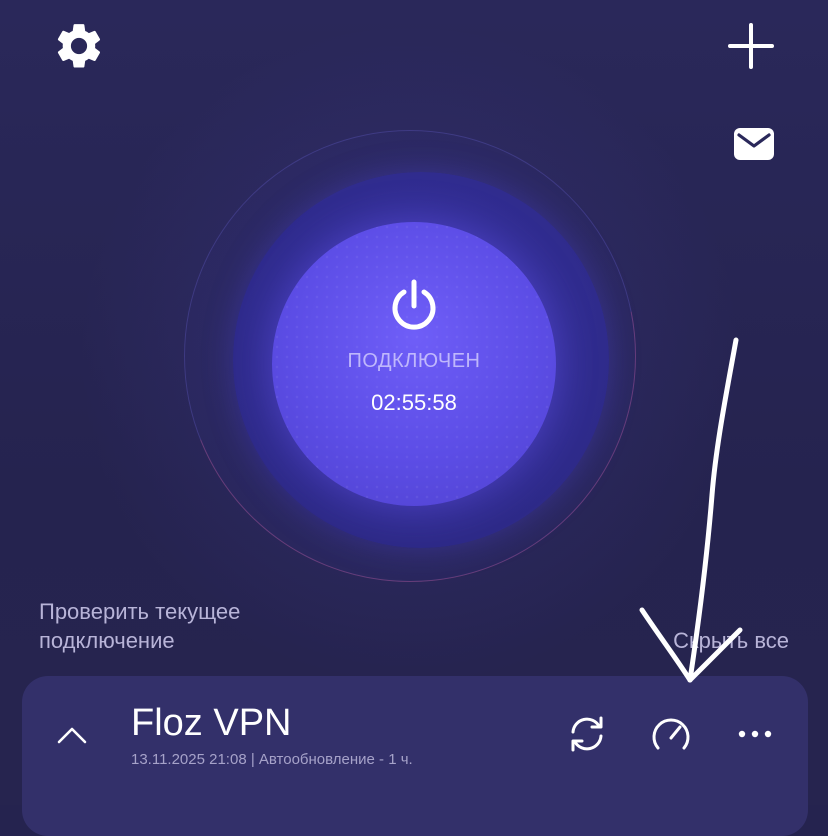 This screenshot has height=836, width=828. Describe the element at coordinates (414, 304) in the screenshot. I see `power-icon` at that location.